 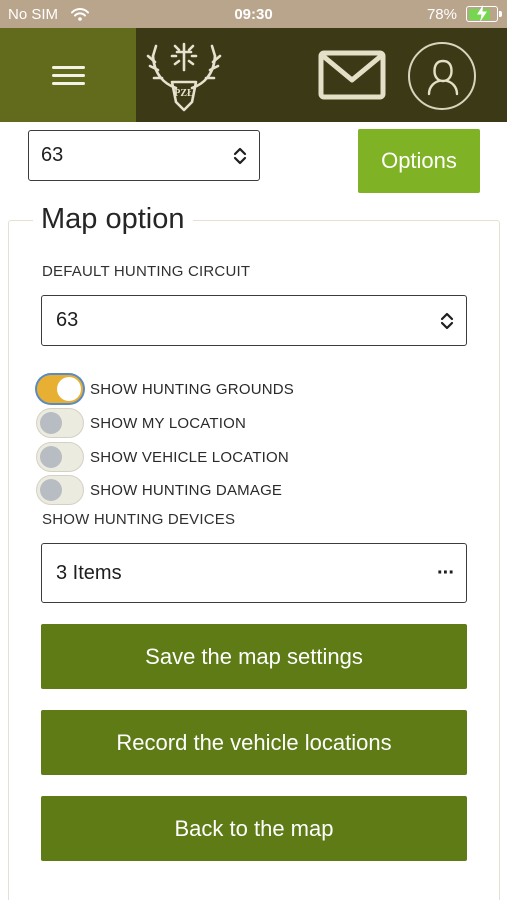 I want to click on save-map-settings-button: Save the map settings, so click(x=254, y=656).